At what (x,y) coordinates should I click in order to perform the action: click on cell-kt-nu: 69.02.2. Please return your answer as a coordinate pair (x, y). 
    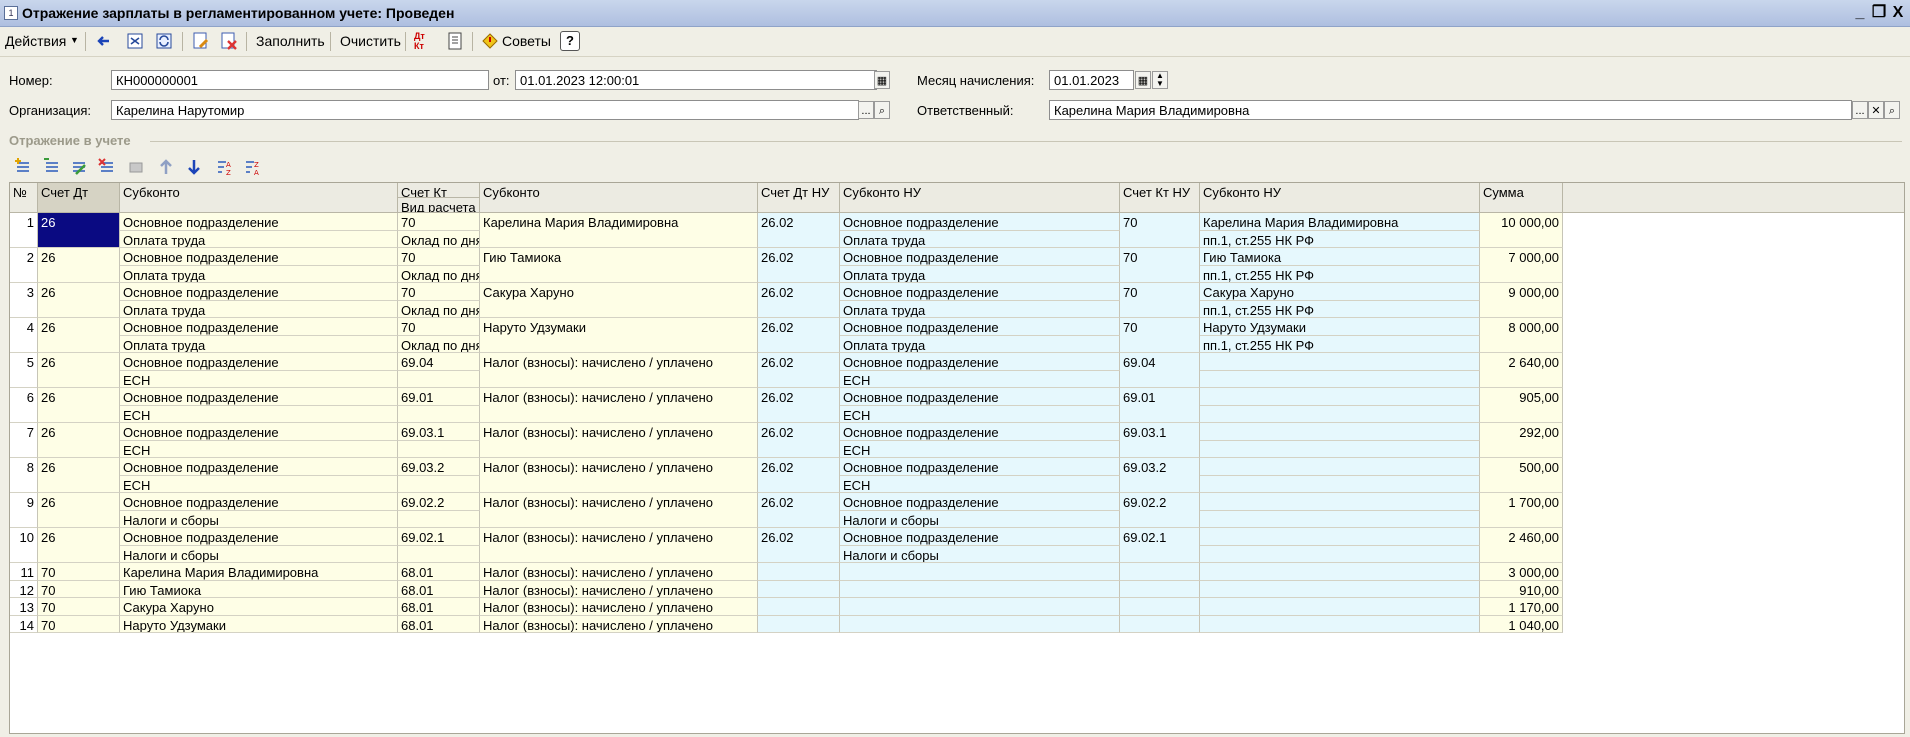
    Looking at the image, I should click on (1160, 510).